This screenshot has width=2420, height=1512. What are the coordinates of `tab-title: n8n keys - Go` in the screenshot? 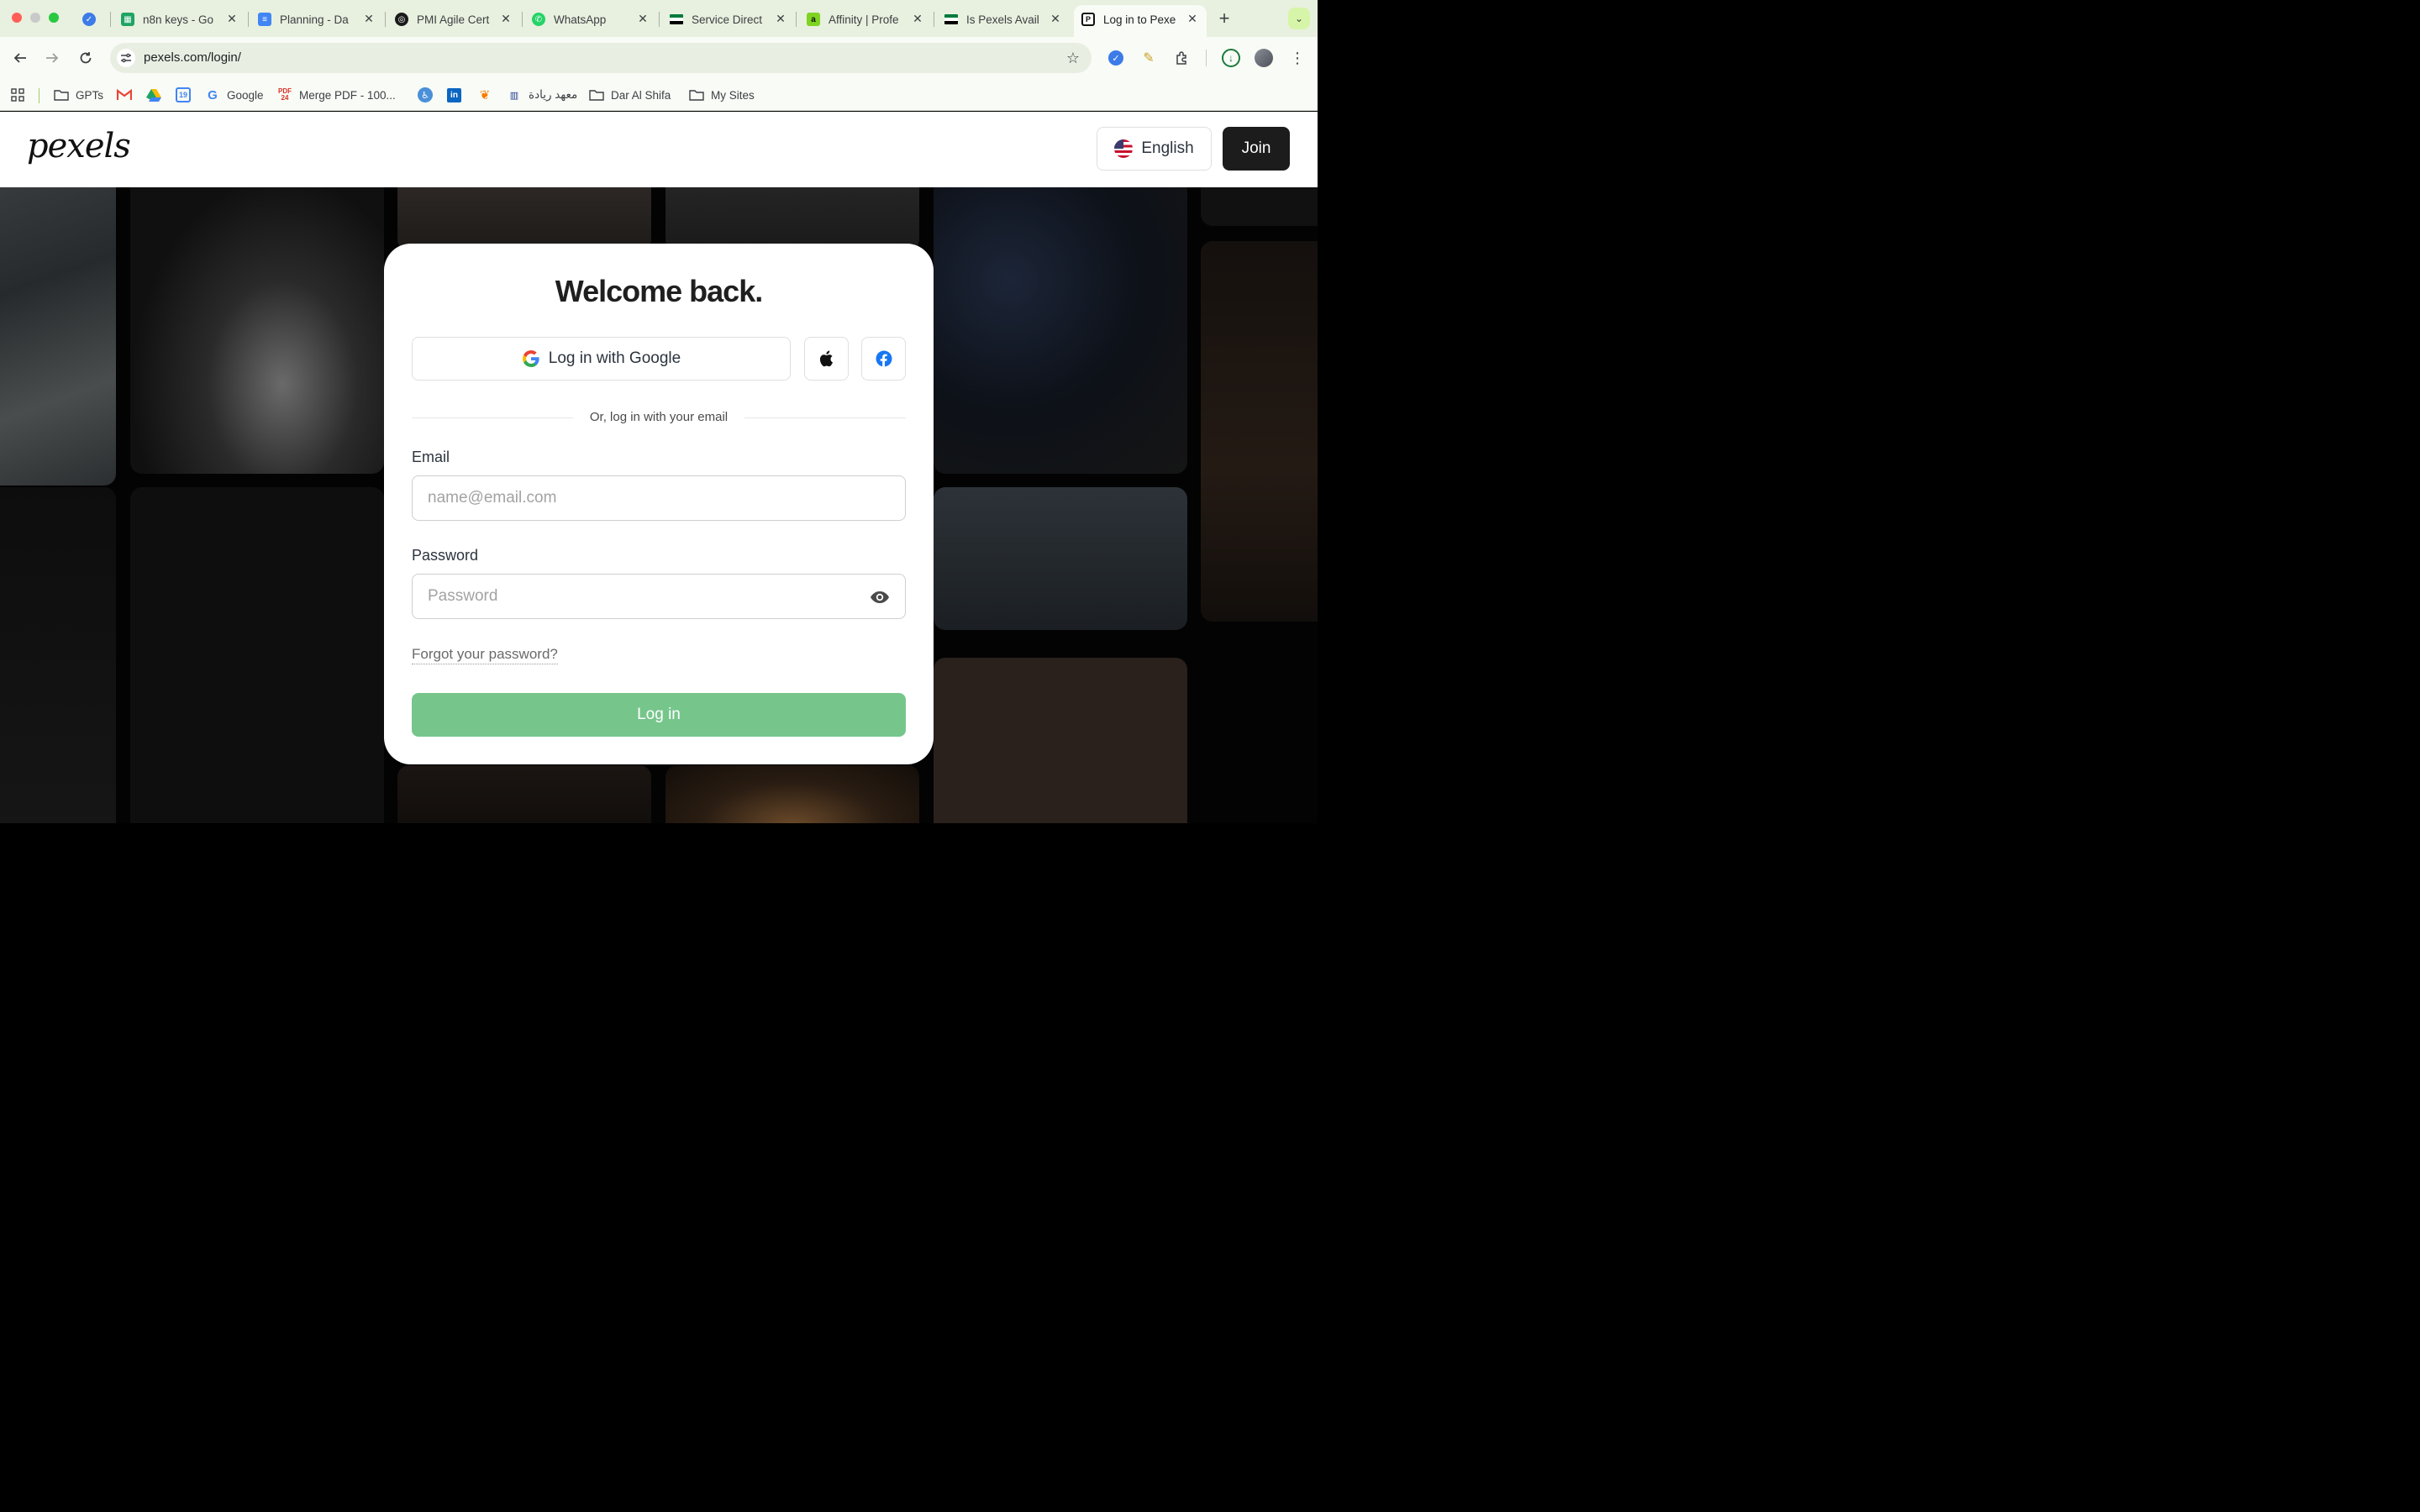 It's located at (178, 19).